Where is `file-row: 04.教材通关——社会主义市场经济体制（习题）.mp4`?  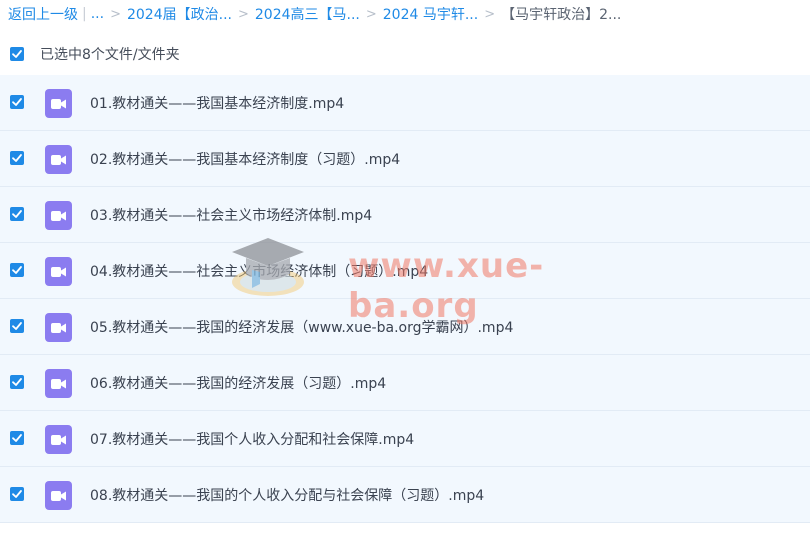
file-row: 04.教材通关——社会主义市场经济体制（习题）.mp4 is located at coordinates (405, 271).